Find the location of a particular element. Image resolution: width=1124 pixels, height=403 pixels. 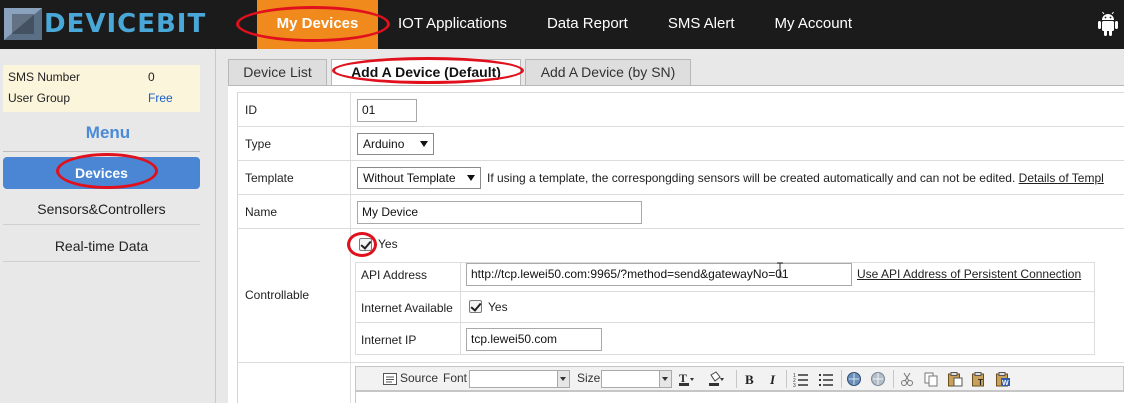

source-button: Source is located at coordinates (419, 378).